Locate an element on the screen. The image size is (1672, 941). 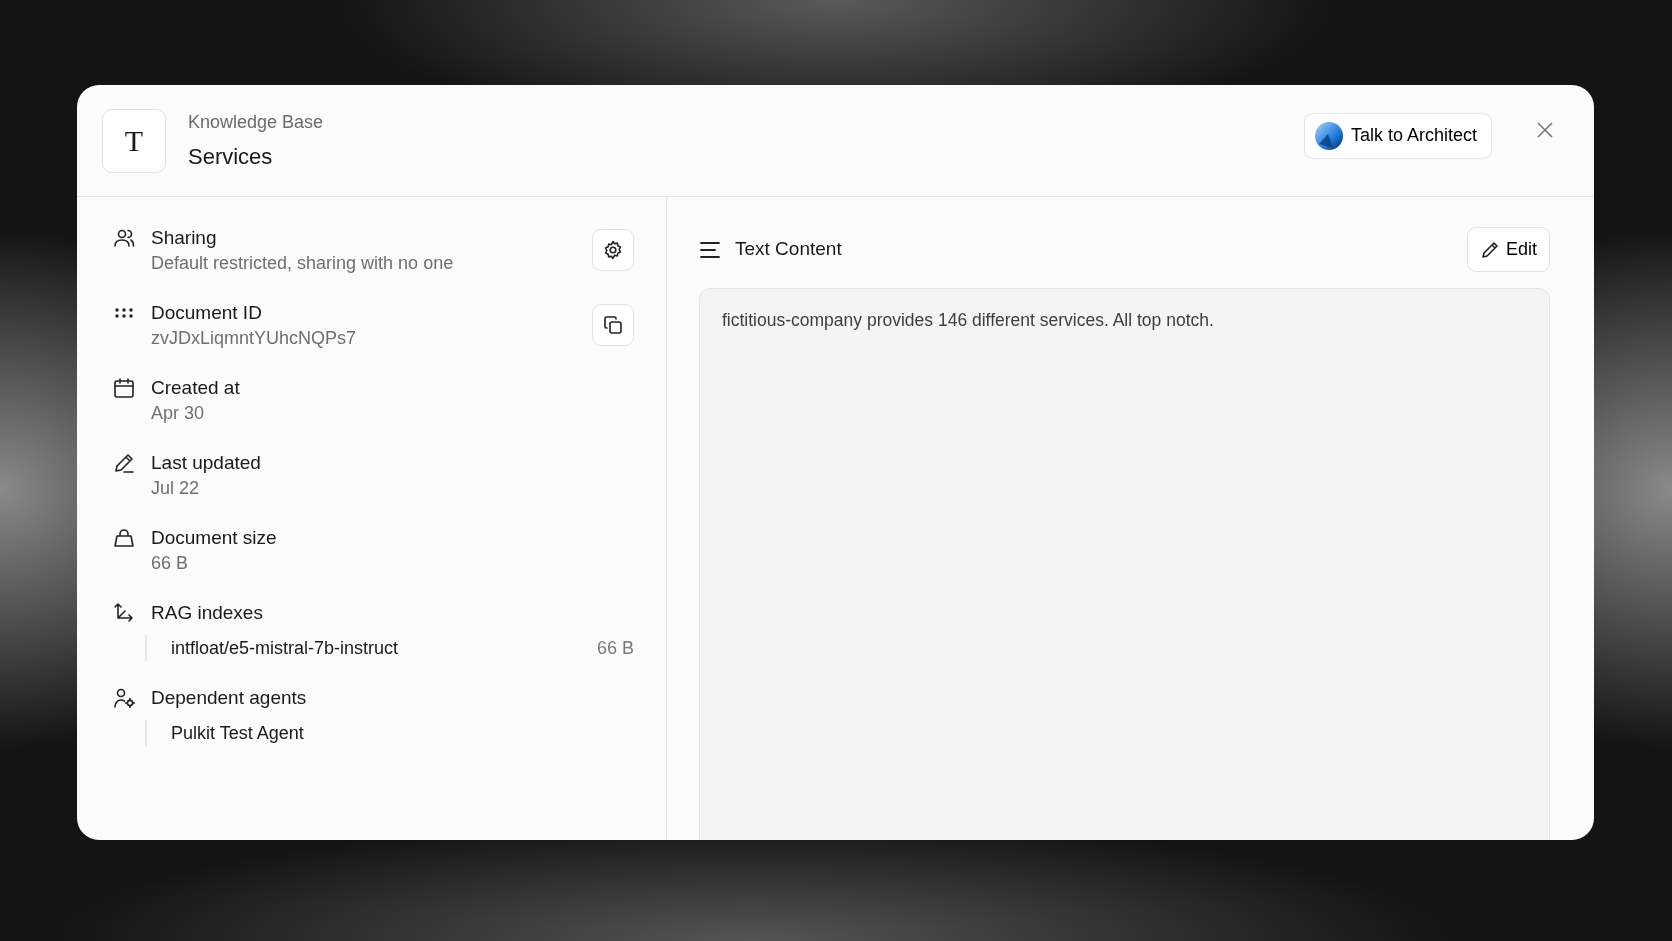
copy-button is located at coordinates (613, 325).